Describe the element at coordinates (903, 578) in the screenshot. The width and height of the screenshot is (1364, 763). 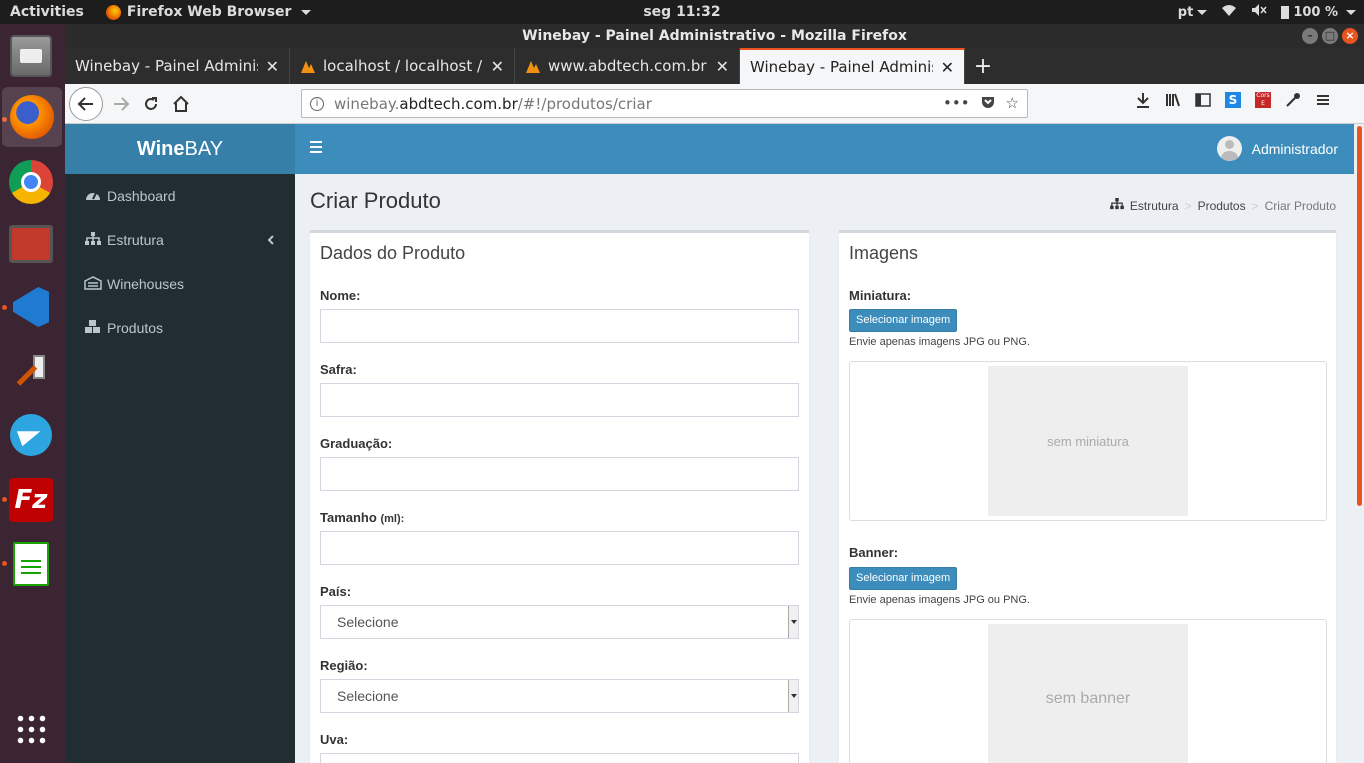
I see `select-banner-button: Selecionar imagem` at that location.